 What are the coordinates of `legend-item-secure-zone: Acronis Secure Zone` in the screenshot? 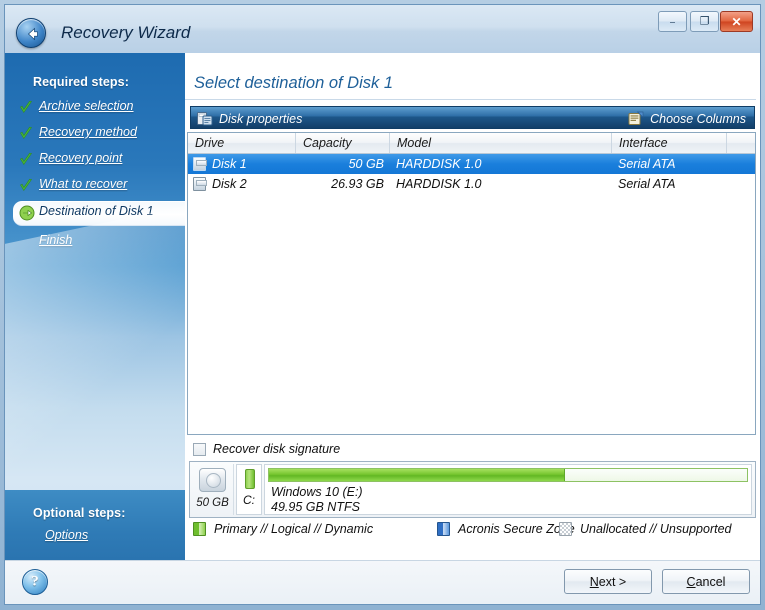 It's located at (506, 529).